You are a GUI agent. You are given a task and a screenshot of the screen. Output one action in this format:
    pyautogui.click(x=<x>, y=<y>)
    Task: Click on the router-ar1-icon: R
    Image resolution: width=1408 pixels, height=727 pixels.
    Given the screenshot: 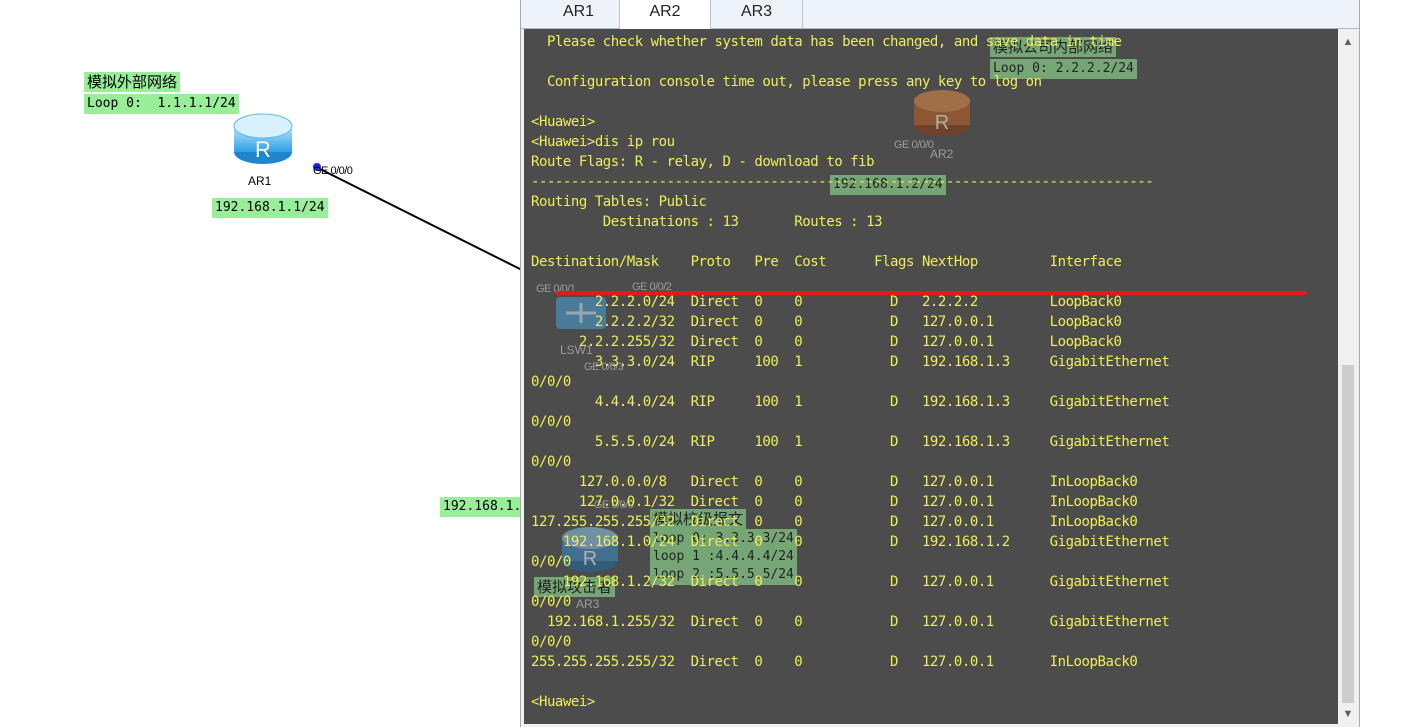 What is the action you would take?
    pyautogui.click(x=263, y=138)
    